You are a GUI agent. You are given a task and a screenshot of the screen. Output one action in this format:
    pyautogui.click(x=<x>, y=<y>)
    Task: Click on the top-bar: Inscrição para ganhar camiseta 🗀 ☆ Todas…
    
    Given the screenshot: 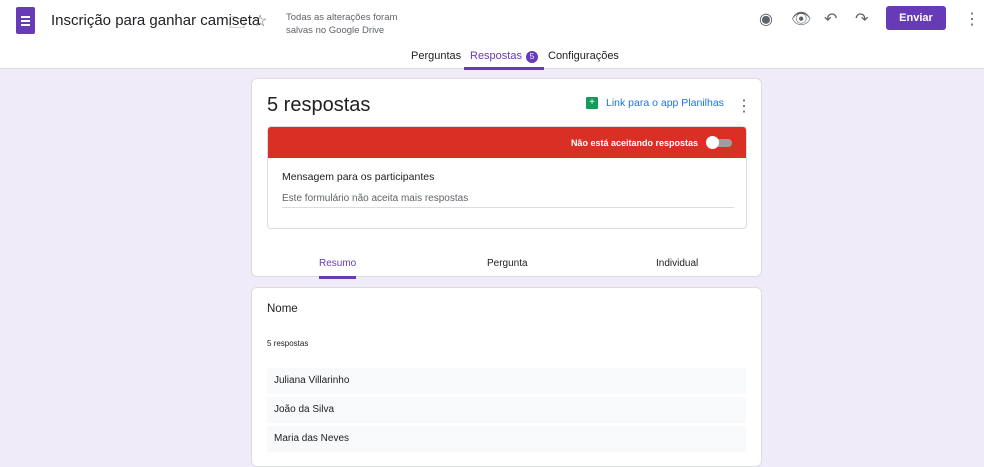 What is the action you would take?
    pyautogui.click(x=492, y=35)
    